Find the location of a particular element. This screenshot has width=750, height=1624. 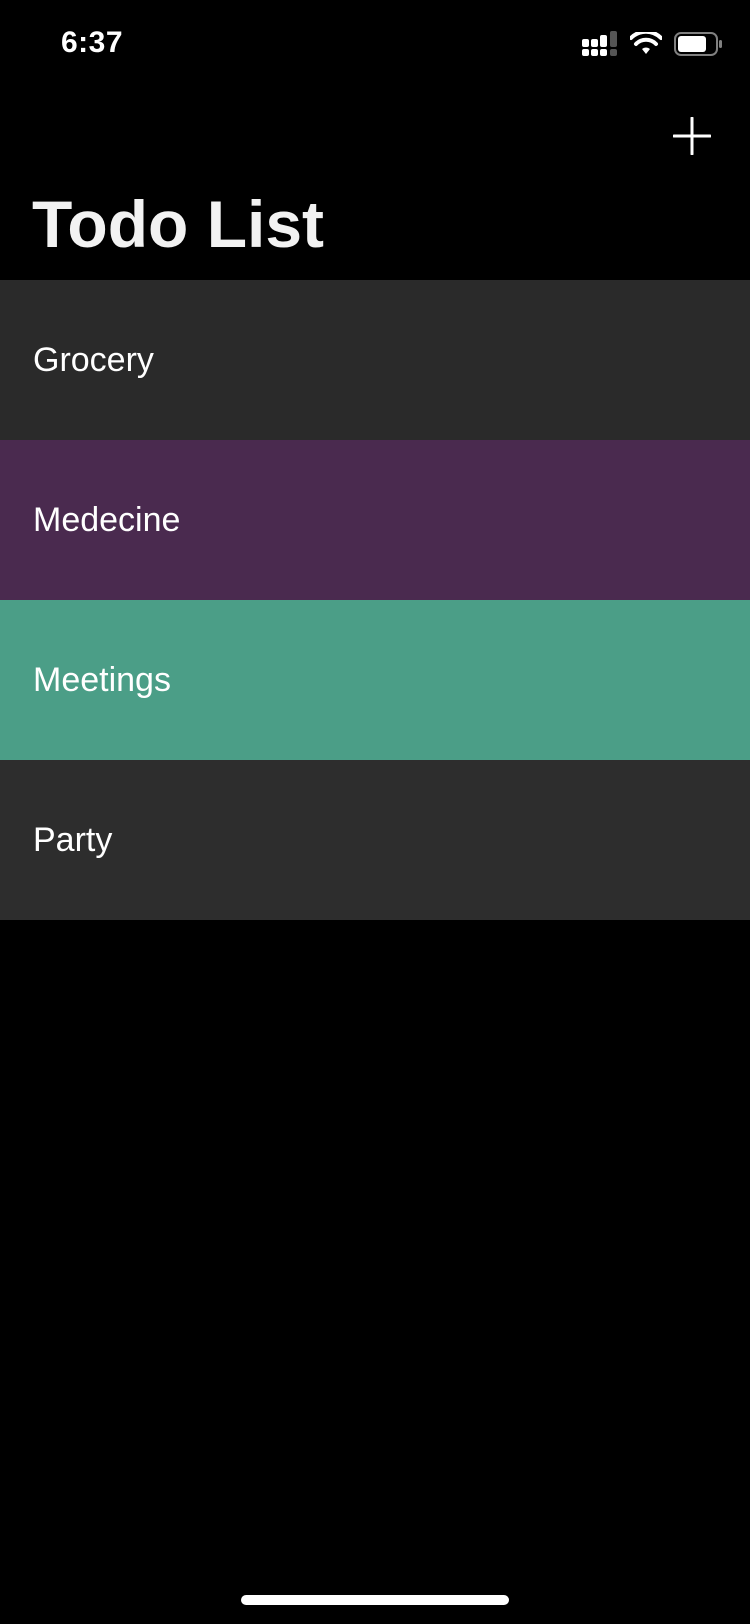

home-indicator is located at coordinates (375, 1600).